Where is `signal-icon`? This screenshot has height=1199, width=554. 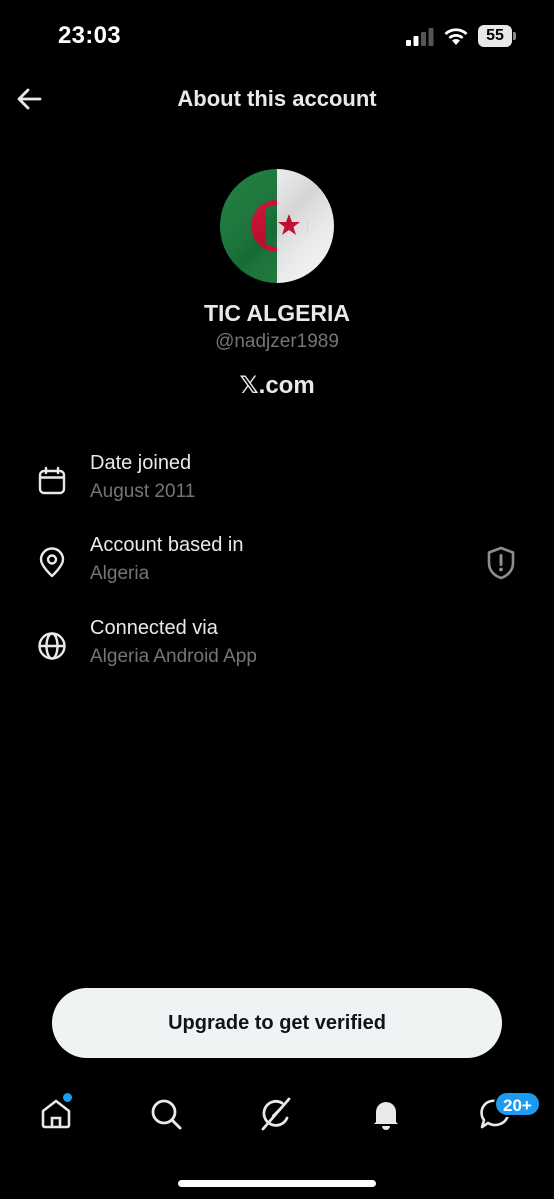 signal-icon is located at coordinates (420, 37).